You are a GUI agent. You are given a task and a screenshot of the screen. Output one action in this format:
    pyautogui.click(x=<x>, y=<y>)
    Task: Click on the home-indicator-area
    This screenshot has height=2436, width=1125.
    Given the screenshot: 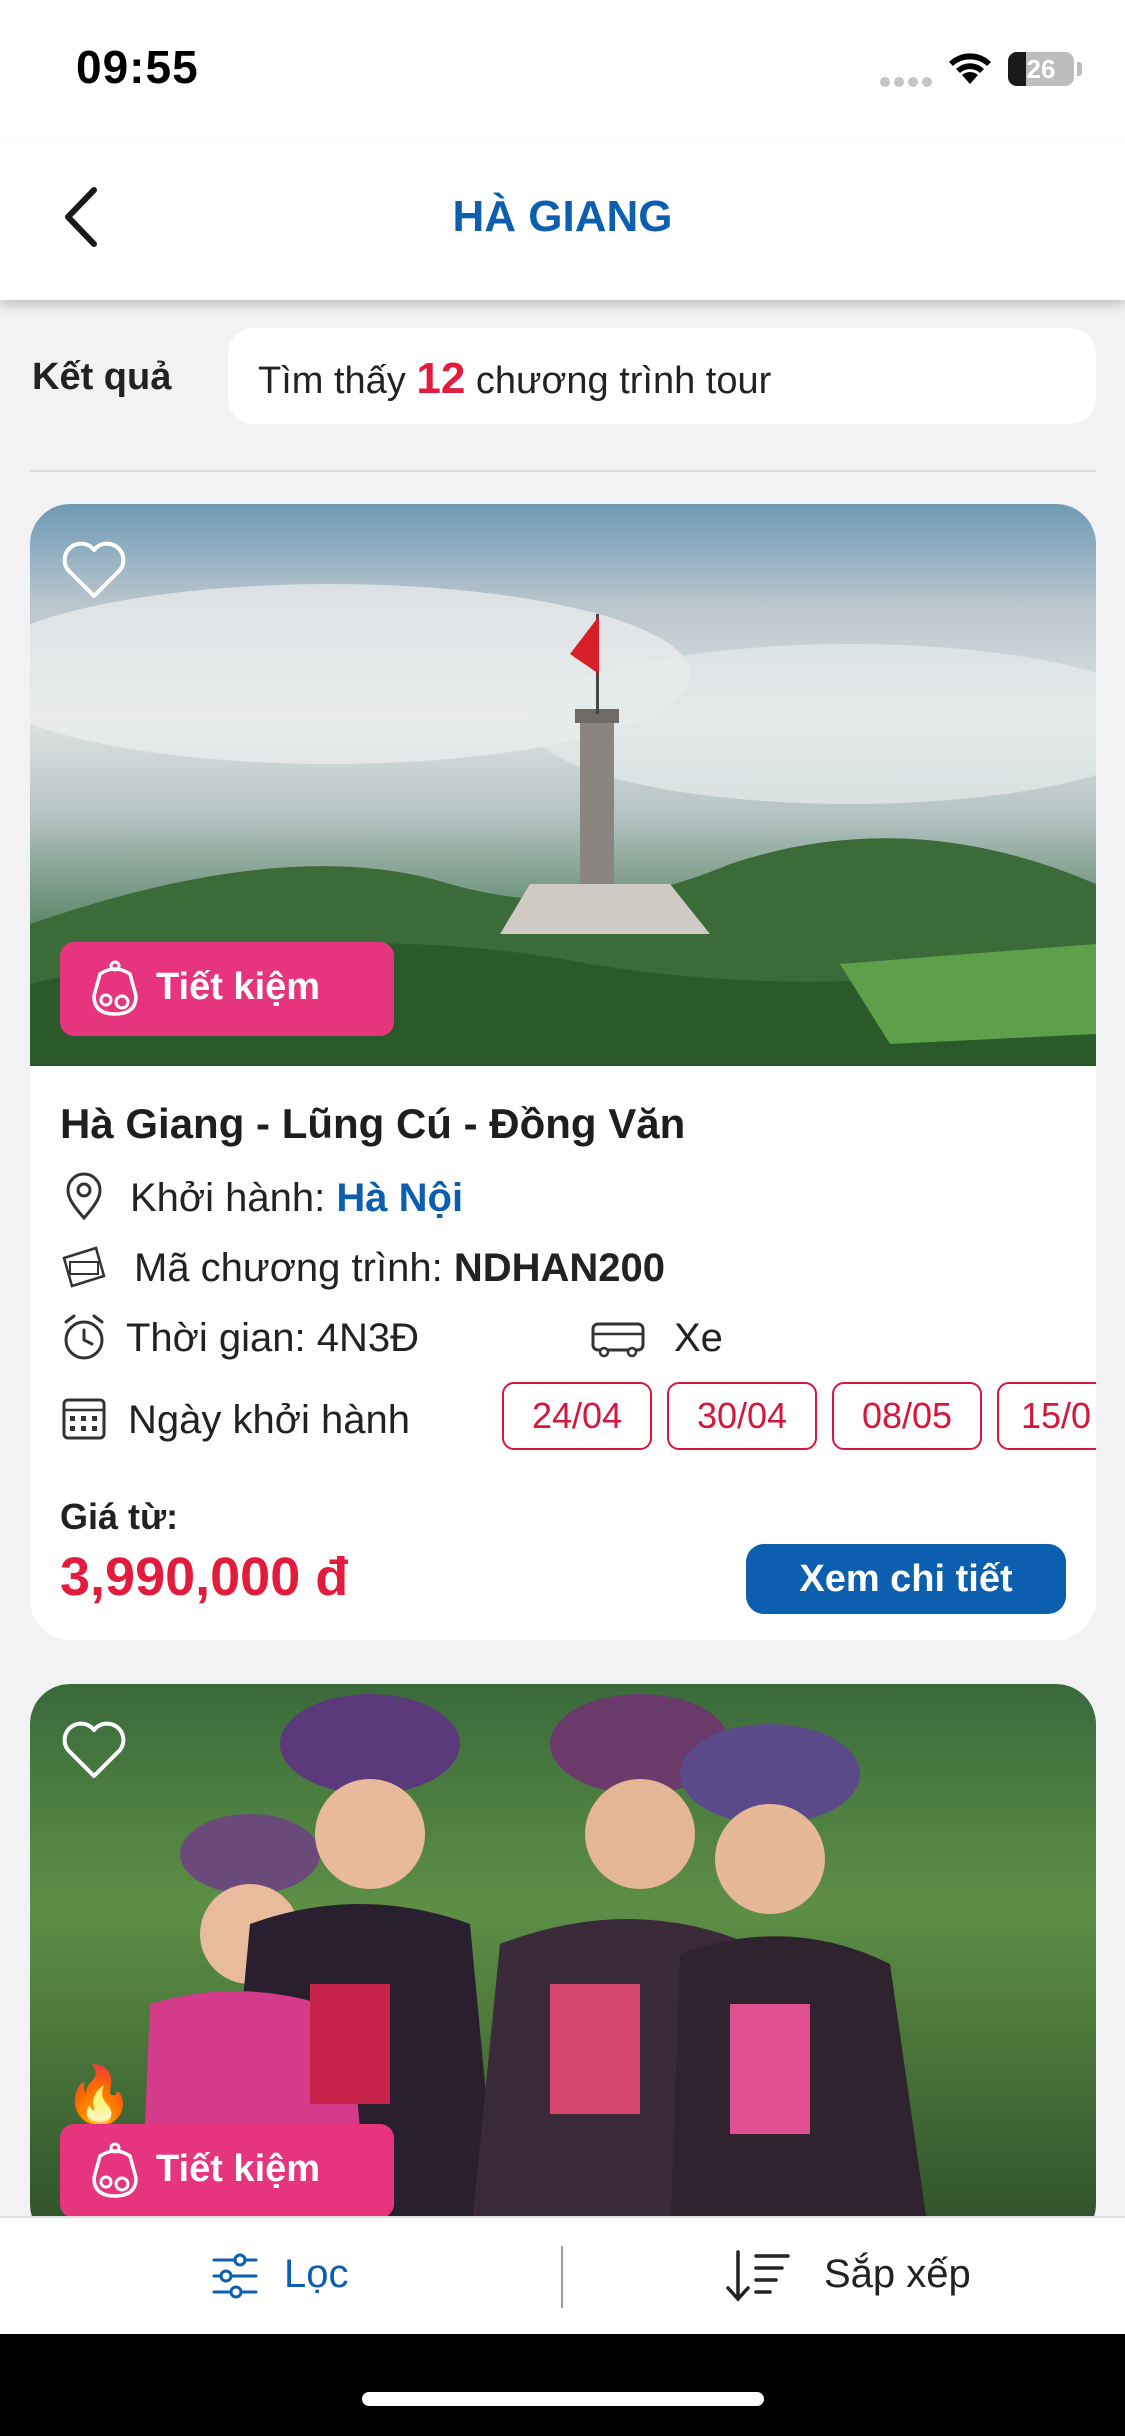 What is the action you would take?
    pyautogui.click(x=562, y=2385)
    